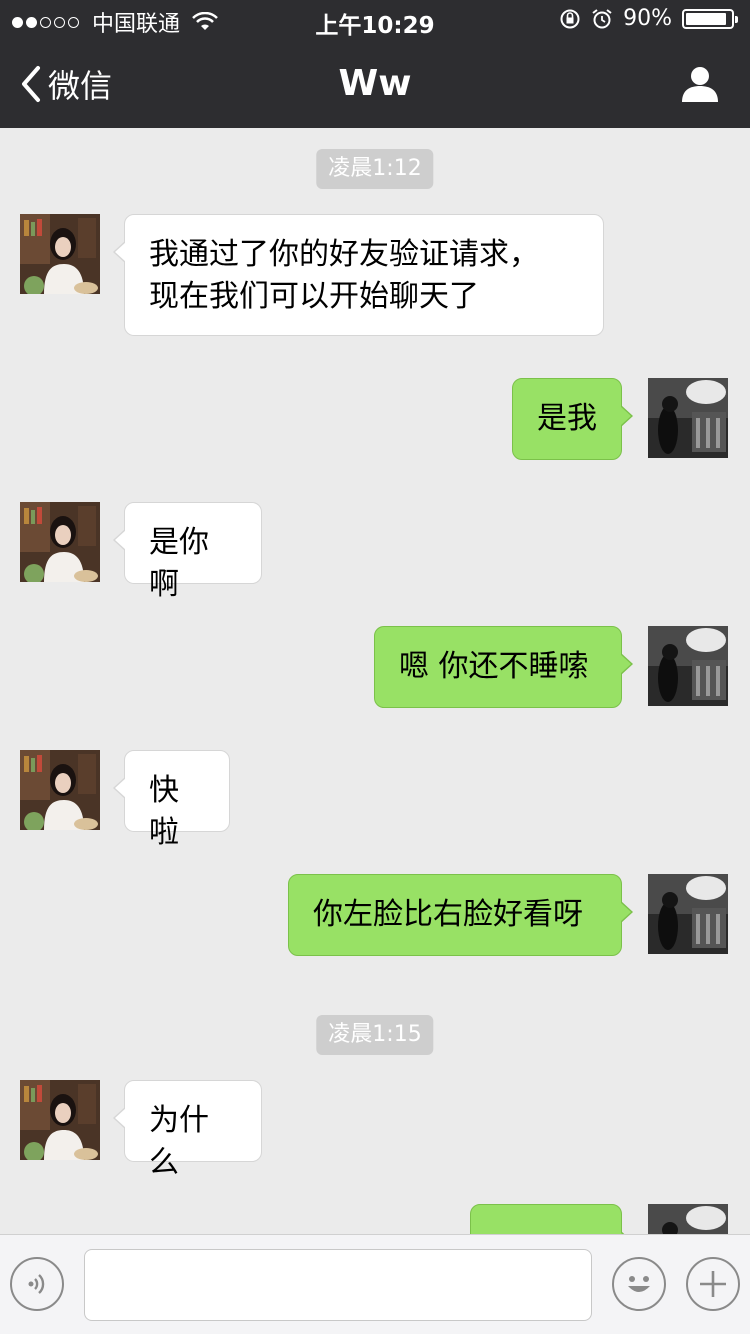 The width and height of the screenshot is (750, 1334). I want to click on message-bubble, so click(551, 1219).